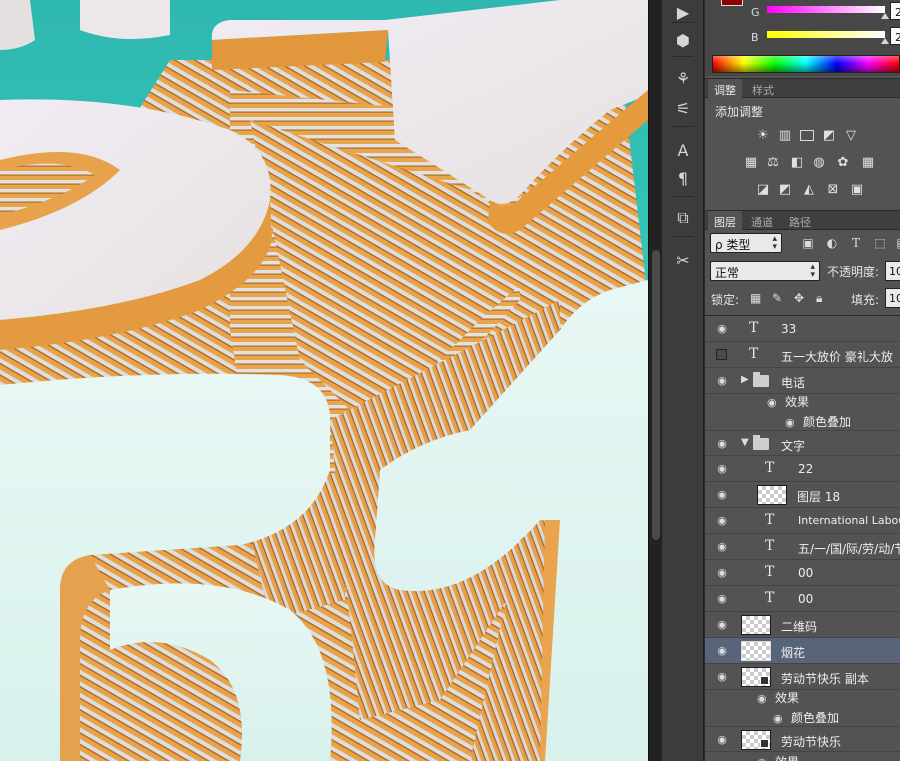  Describe the element at coordinates (656, 395) in the screenshot. I see `scrollbar-thumb` at that location.